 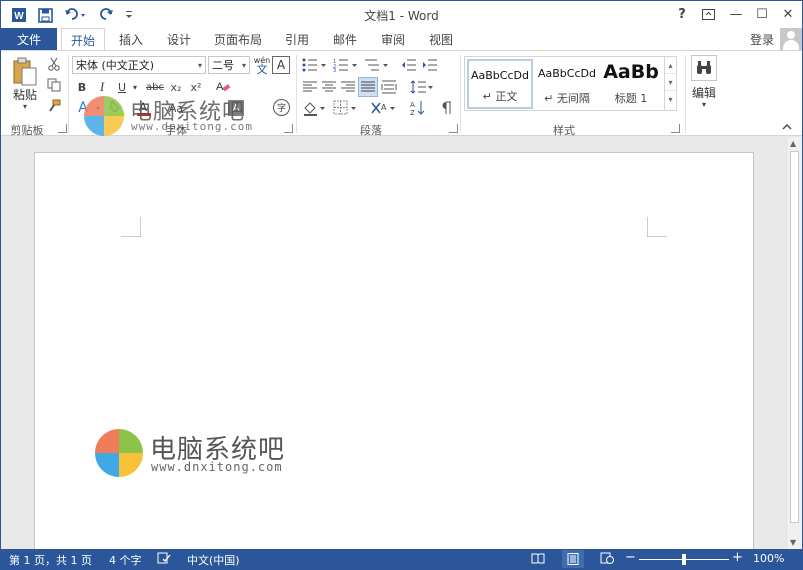 I want to click on vertical-scrollbar: ▲ ▼, so click(x=794, y=343).